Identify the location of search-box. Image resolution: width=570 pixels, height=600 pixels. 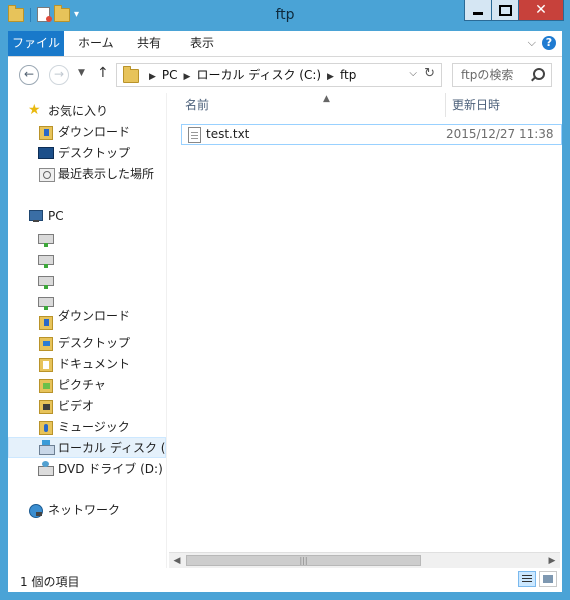
(502, 75).